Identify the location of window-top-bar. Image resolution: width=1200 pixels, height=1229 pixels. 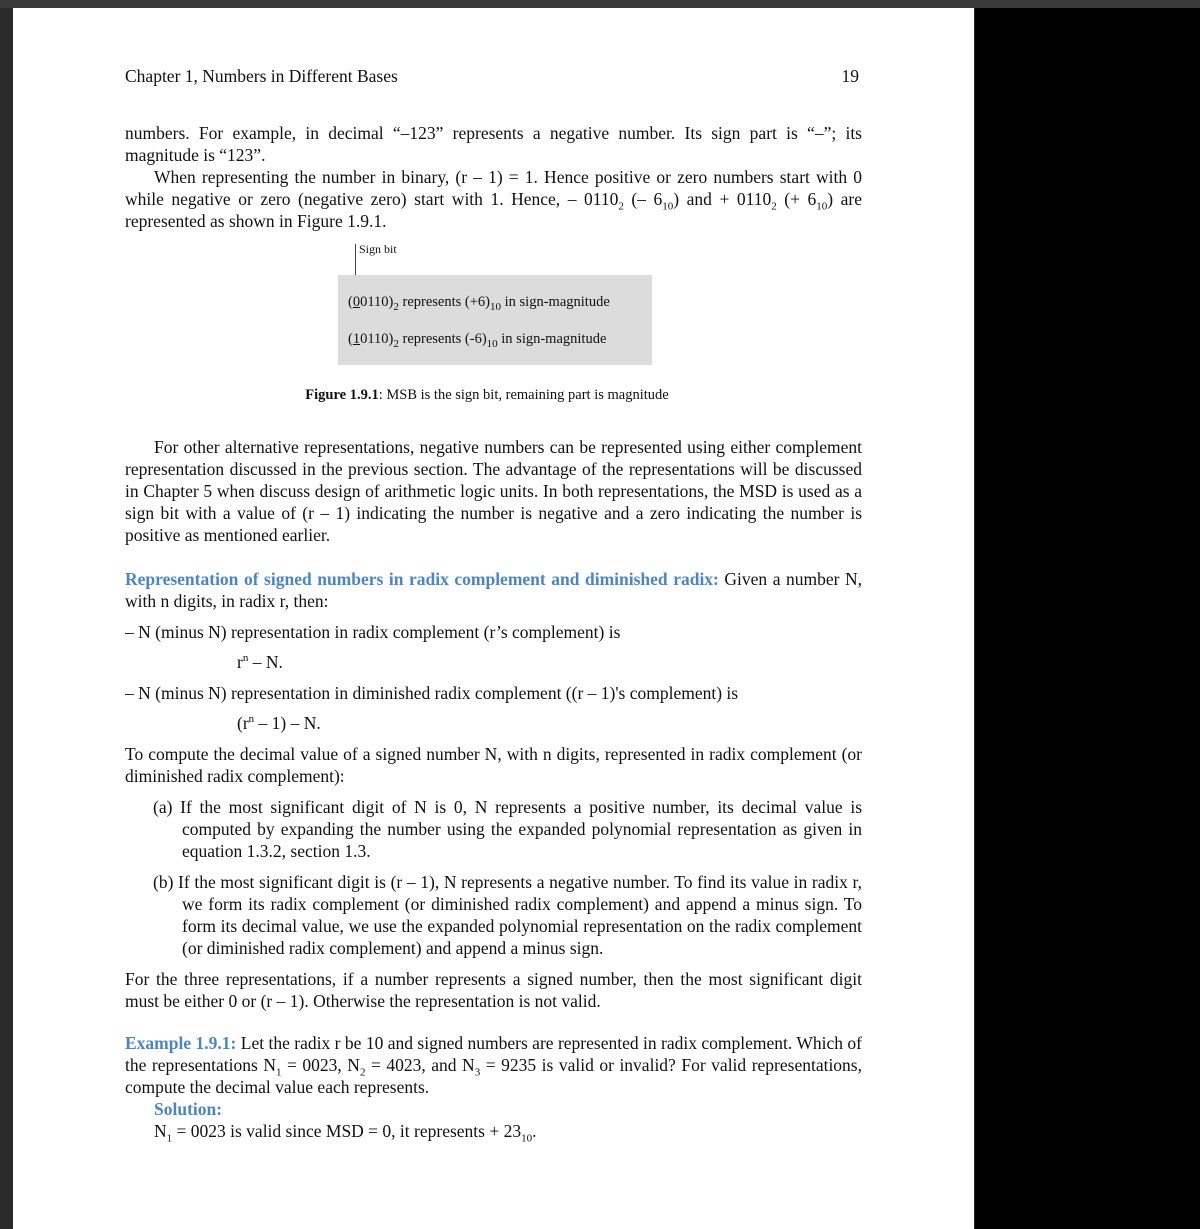
(600, 4).